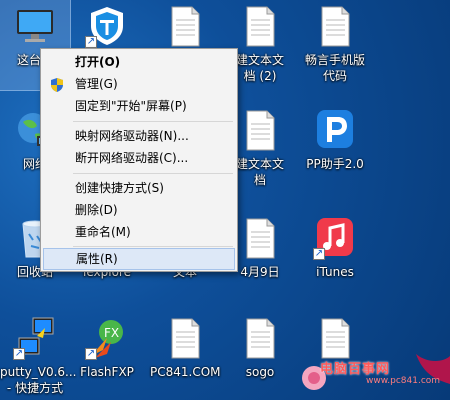  Describe the element at coordinates (57, 84) in the screenshot. I see `uac-shield-icon` at that location.